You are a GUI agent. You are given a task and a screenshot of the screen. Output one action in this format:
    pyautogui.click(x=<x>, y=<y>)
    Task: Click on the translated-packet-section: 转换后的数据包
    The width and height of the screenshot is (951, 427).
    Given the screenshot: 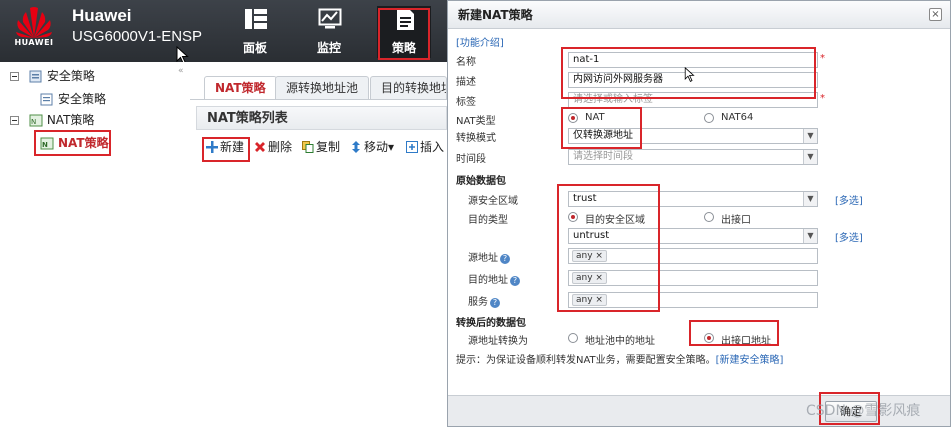 What is the action you would take?
    pyautogui.click(x=491, y=323)
    